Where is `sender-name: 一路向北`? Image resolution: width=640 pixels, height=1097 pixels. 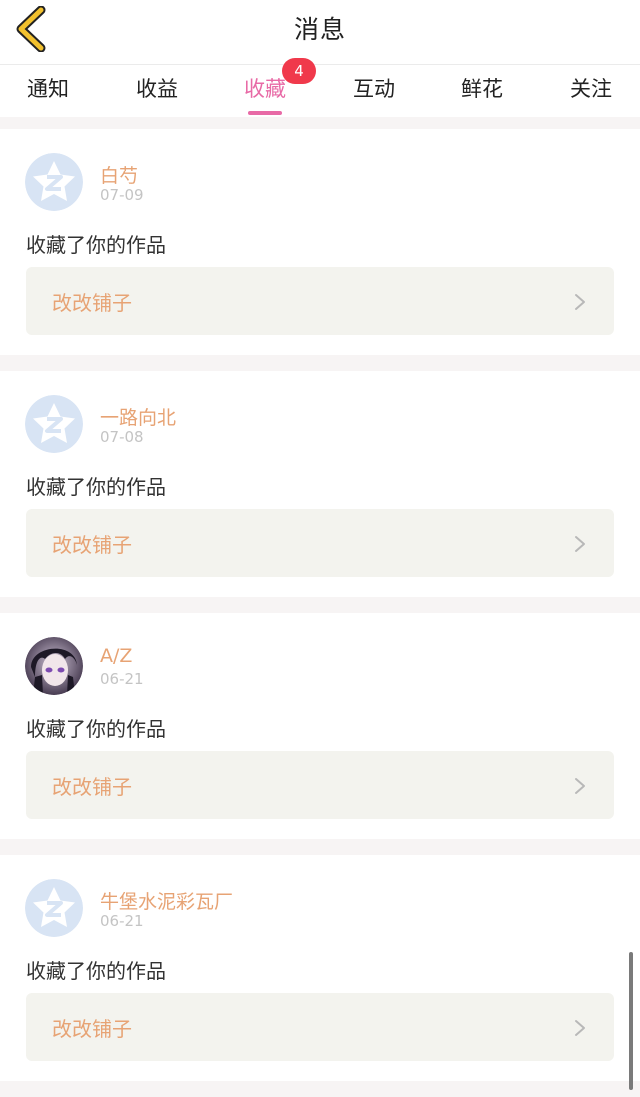
sender-name: 一路向北 is located at coordinates (138, 416).